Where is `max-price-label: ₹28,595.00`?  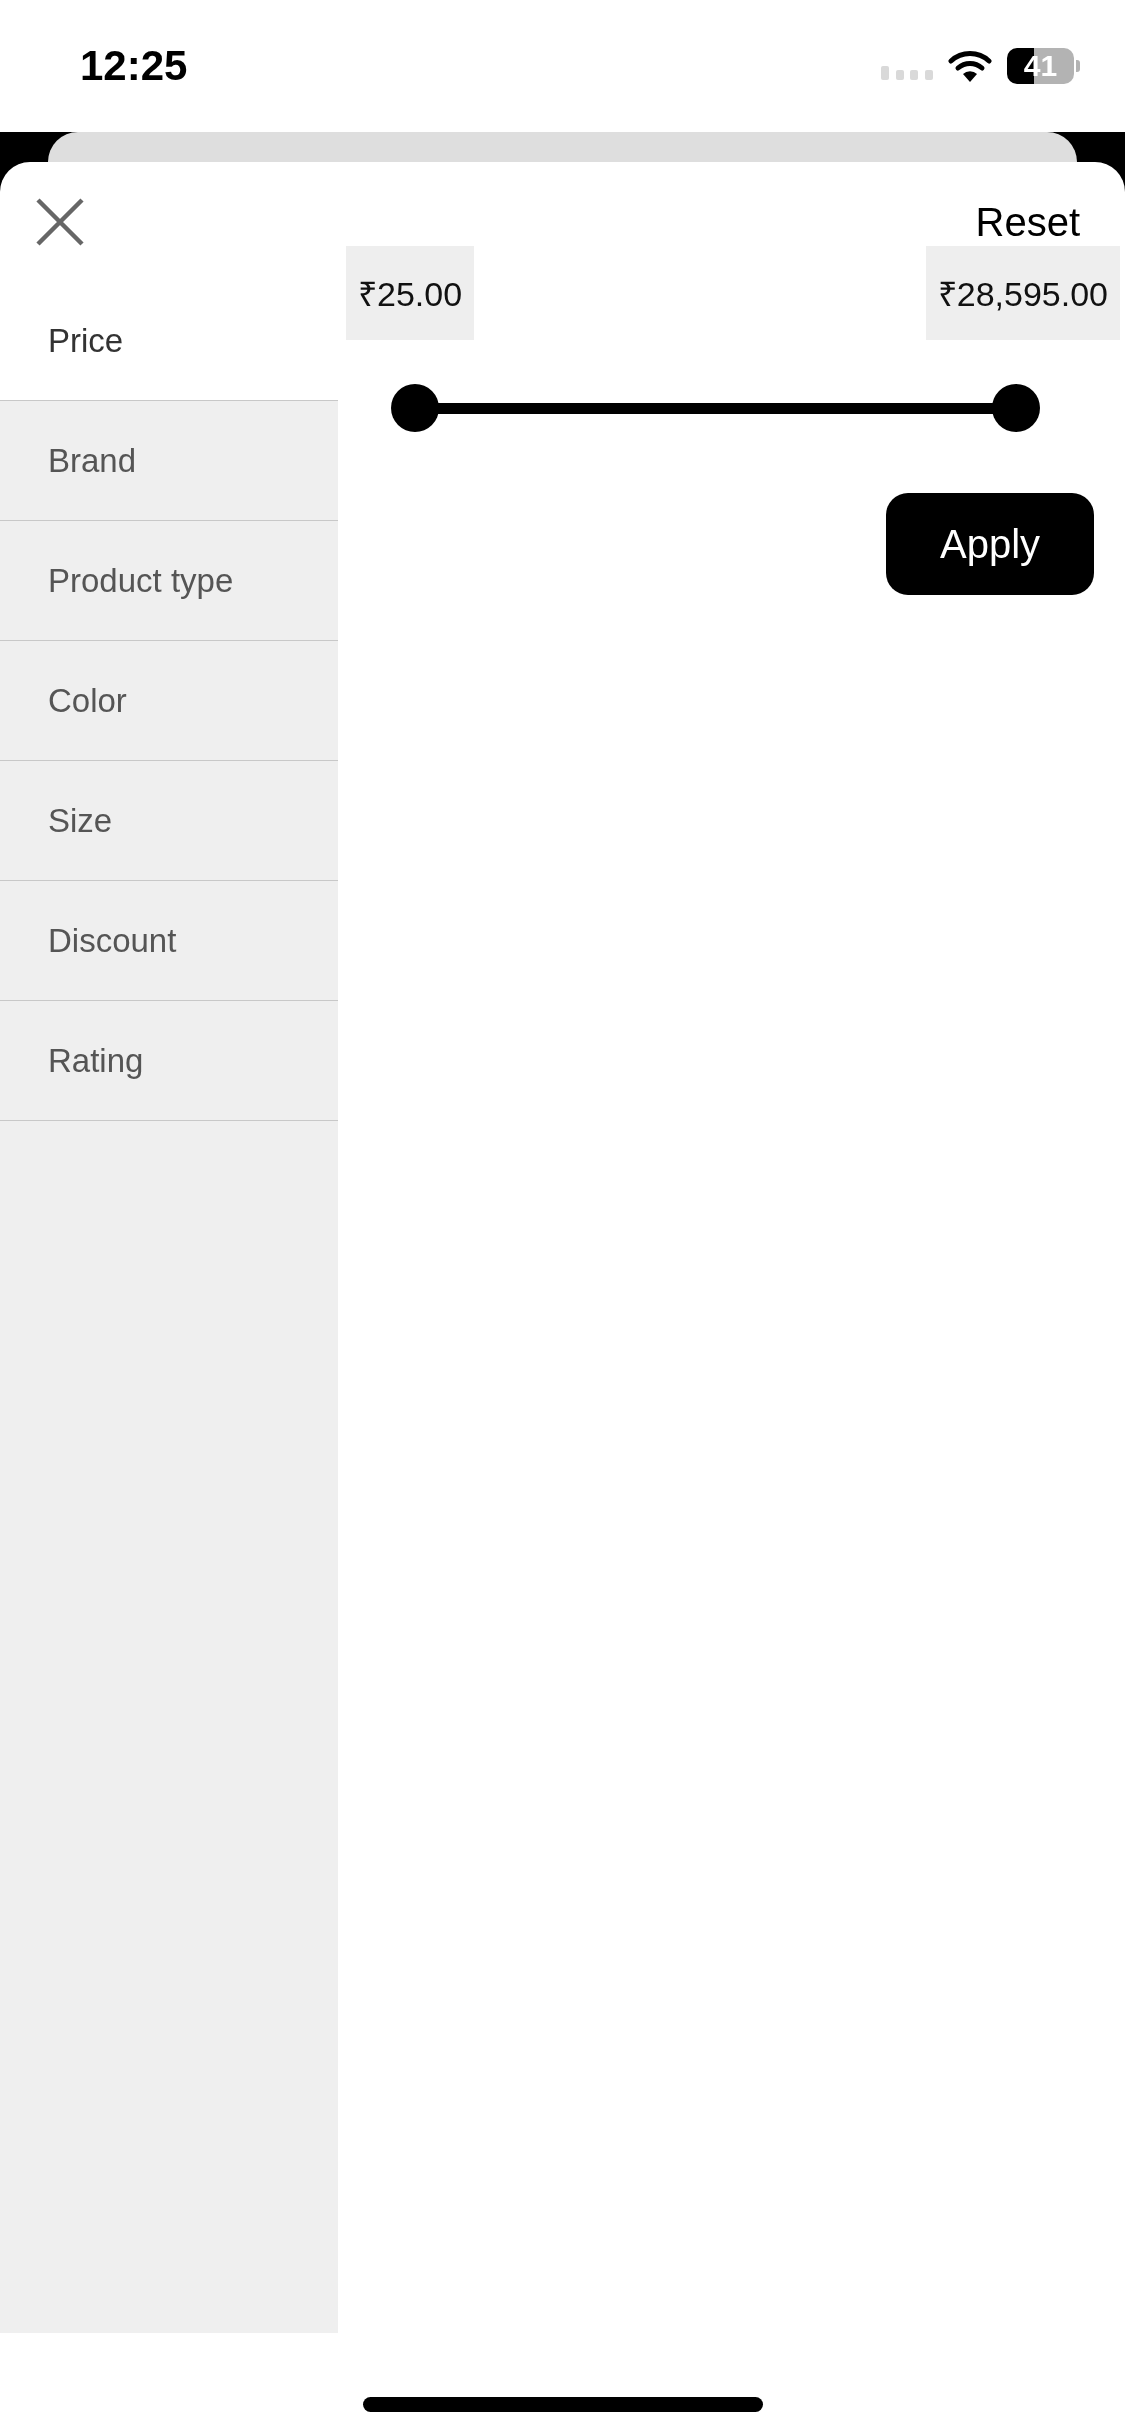 max-price-label: ₹28,595.00 is located at coordinates (1022, 293).